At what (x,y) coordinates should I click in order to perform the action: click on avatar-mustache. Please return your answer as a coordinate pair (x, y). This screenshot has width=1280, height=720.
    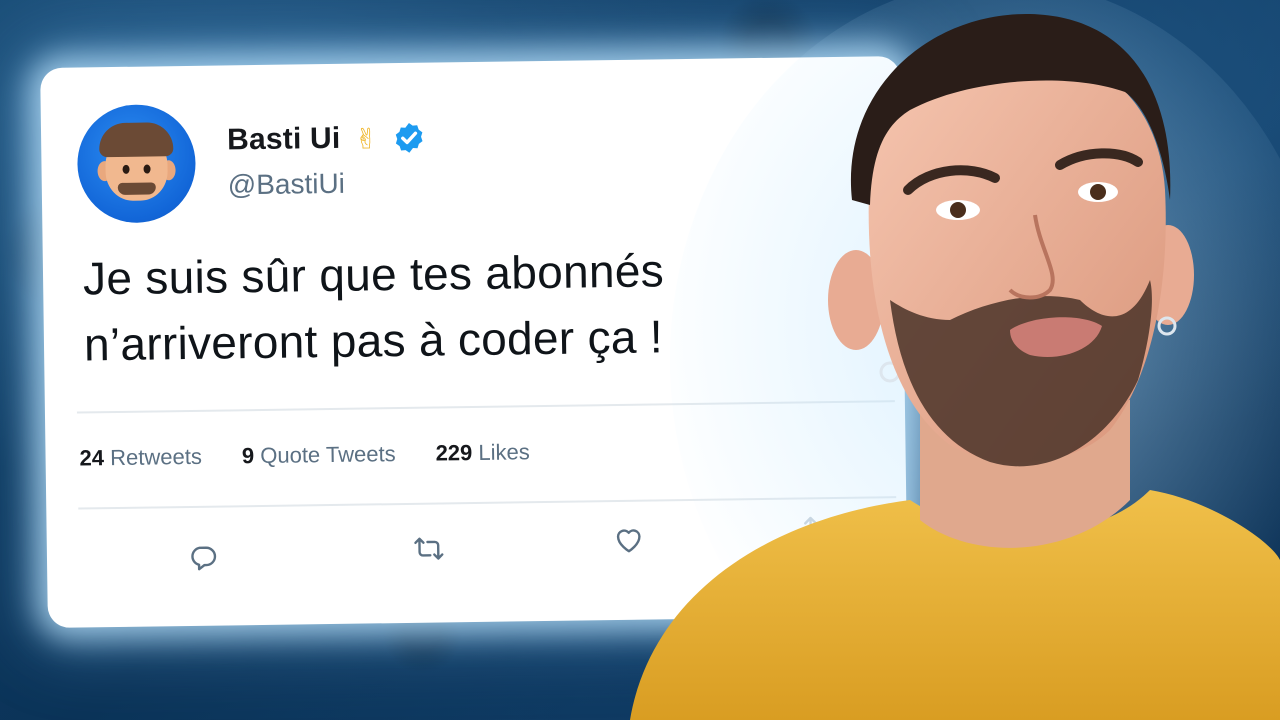
    Looking at the image, I should click on (136, 188).